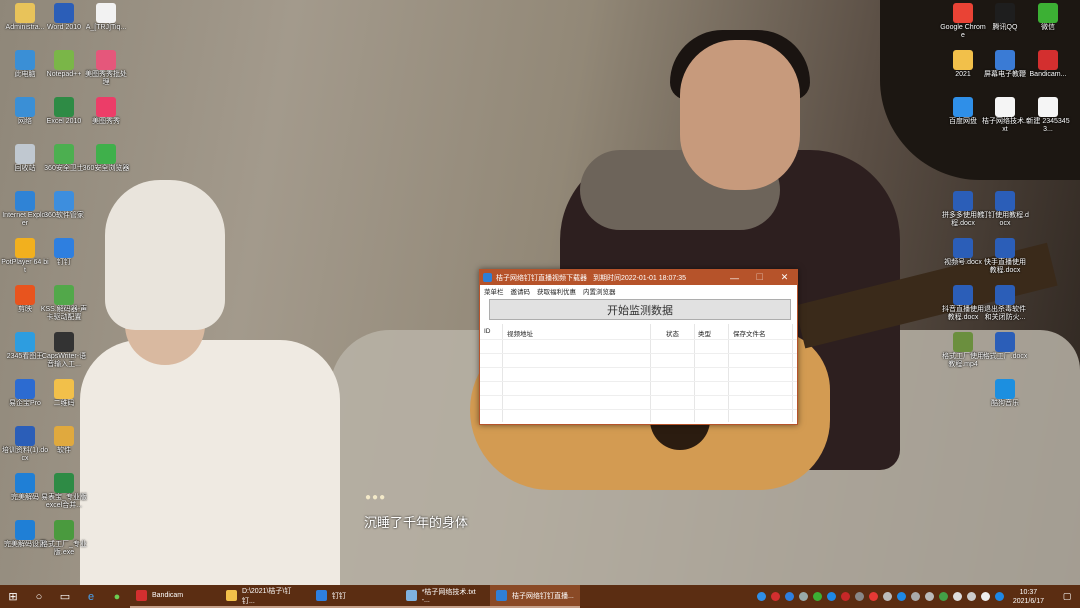 This screenshot has width=1080, height=608. Describe the element at coordinates (818, 596) in the screenshot. I see `tray-wechat-icon` at that location.